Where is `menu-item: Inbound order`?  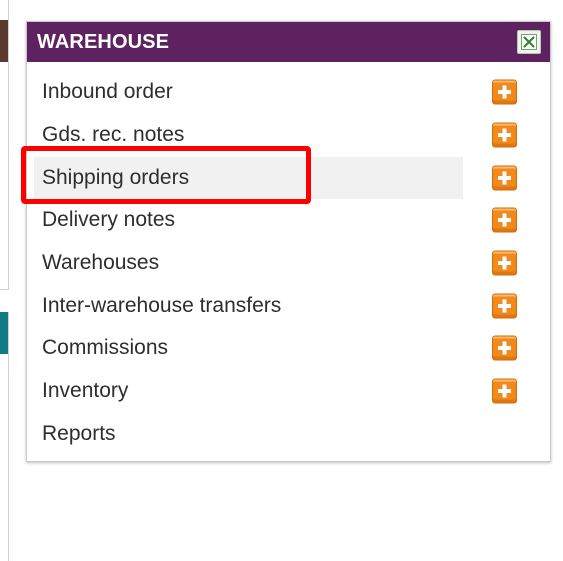
menu-item: Inbound order is located at coordinates (288, 92).